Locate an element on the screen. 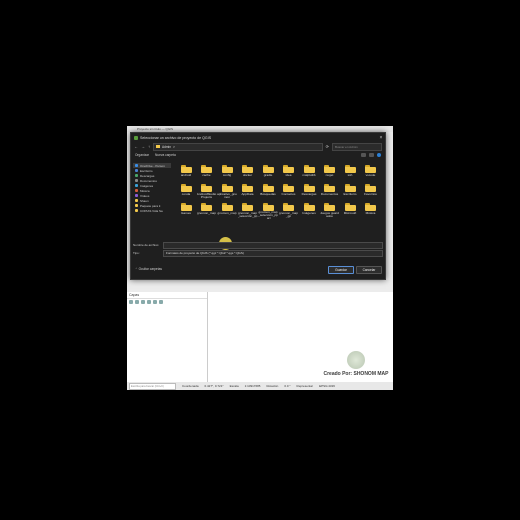 This screenshot has height=520, width=520. view-options-icon is located at coordinates (363, 154).